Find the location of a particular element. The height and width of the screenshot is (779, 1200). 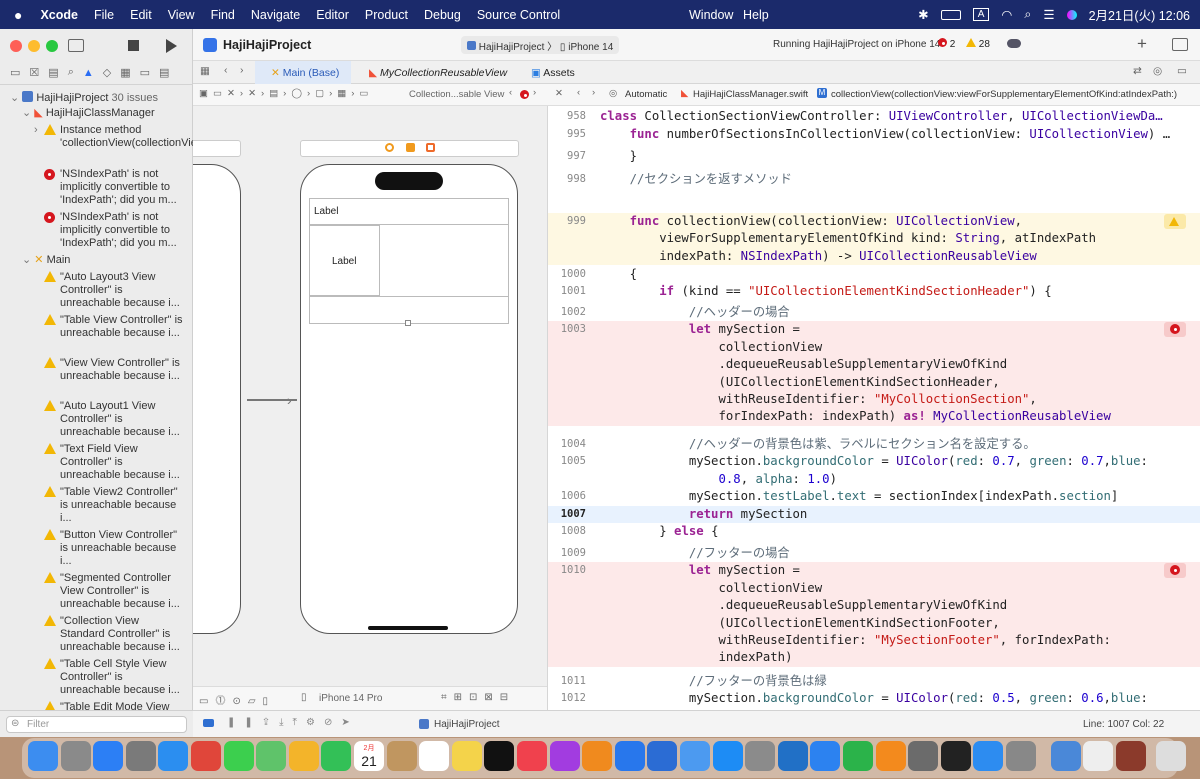

code-line: .dequeueReusableSupplementaryViewOfKind is located at coordinates (874, 606).